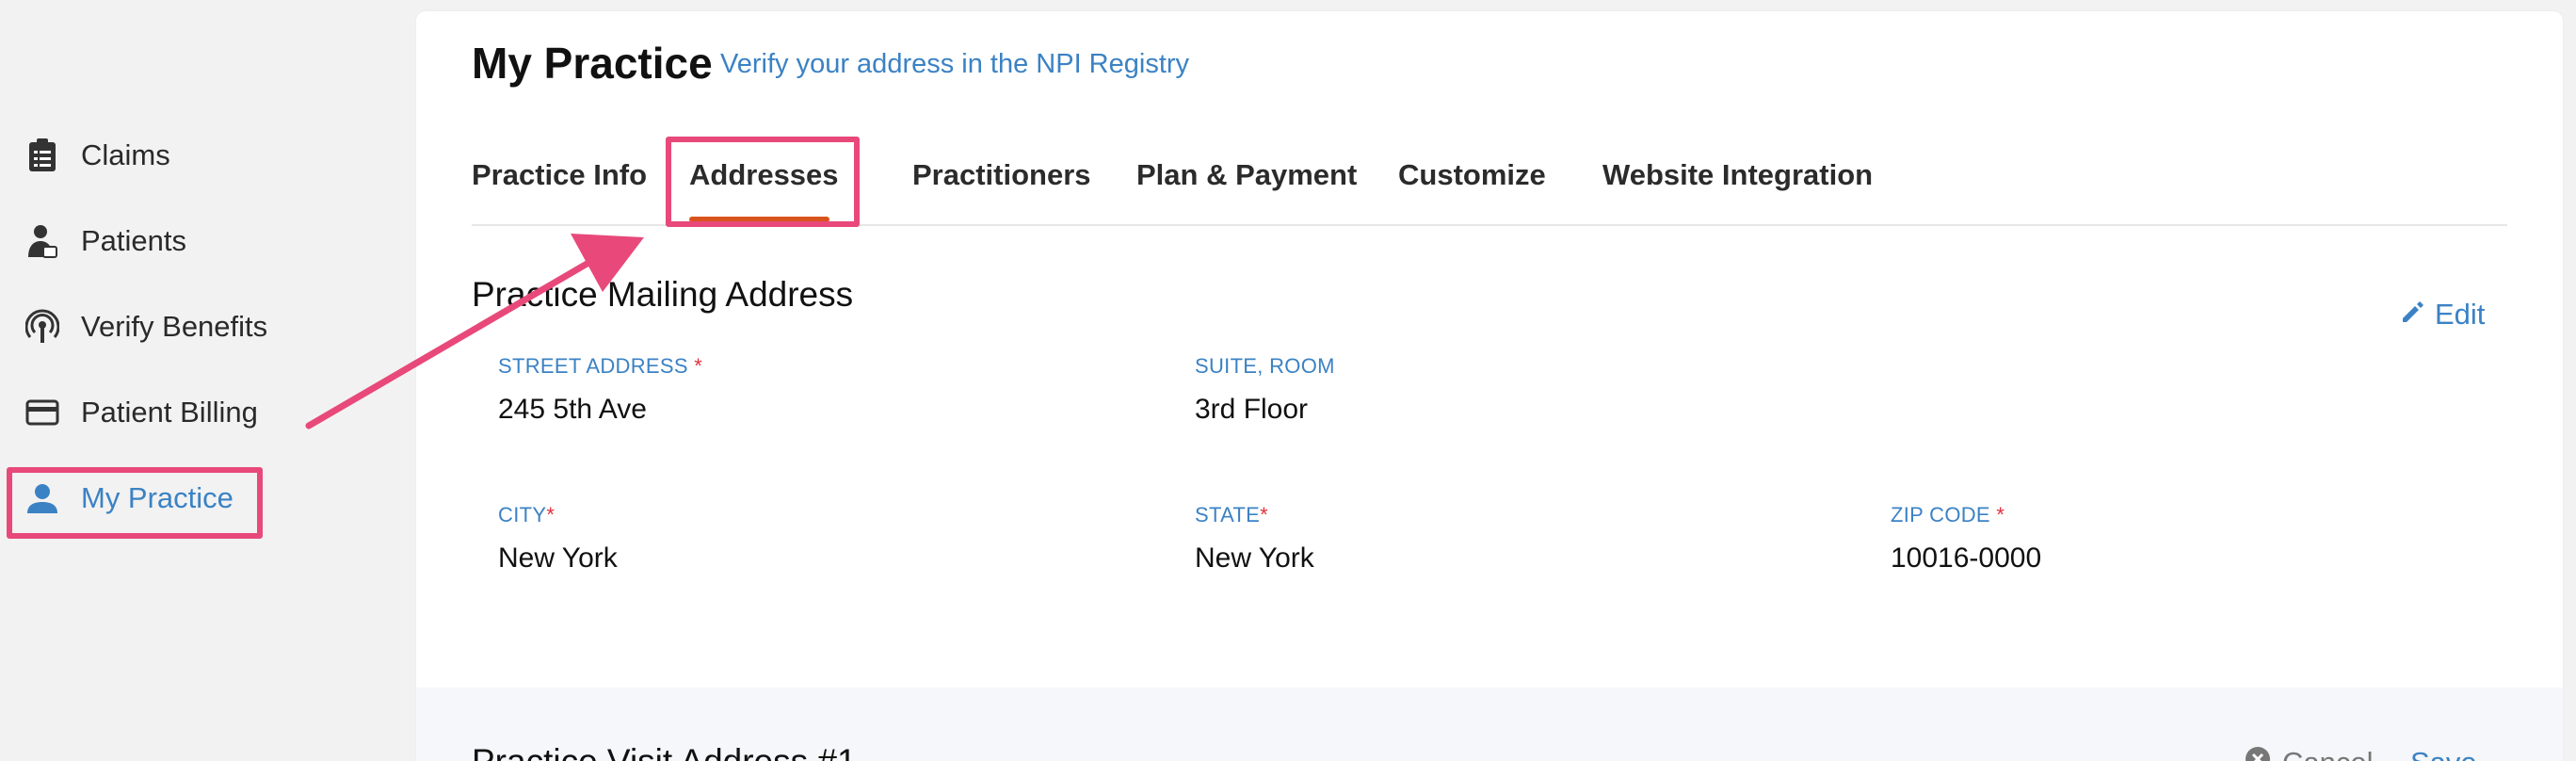 This screenshot has height=761, width=2576. Describe the element at coordinates (134, 240) in the screenshot. I see `sidebar-item-label: Patients` at that location.